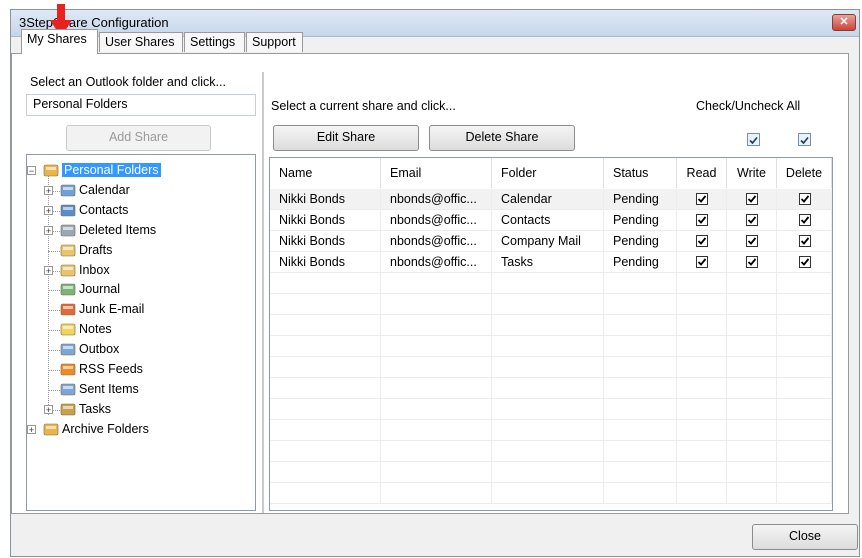  What do you see at coordinates (141, 105) in the screenshot?
I see `selected-folder-field: Personal Folders` at bounding box center [141, 105].